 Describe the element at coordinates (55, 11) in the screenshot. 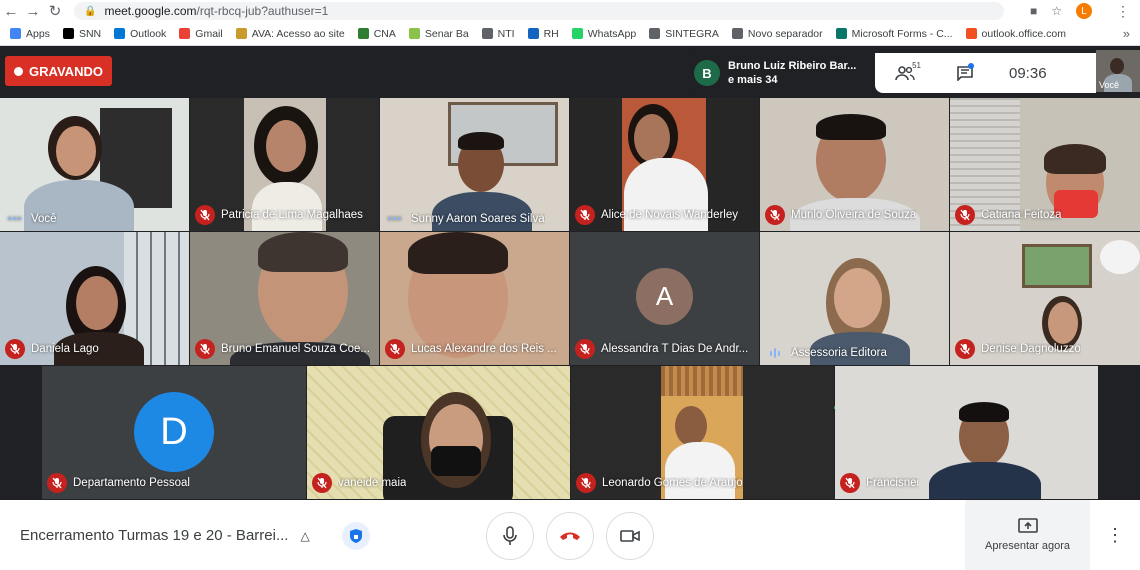

I see `reload-icon: ↻` at that location.